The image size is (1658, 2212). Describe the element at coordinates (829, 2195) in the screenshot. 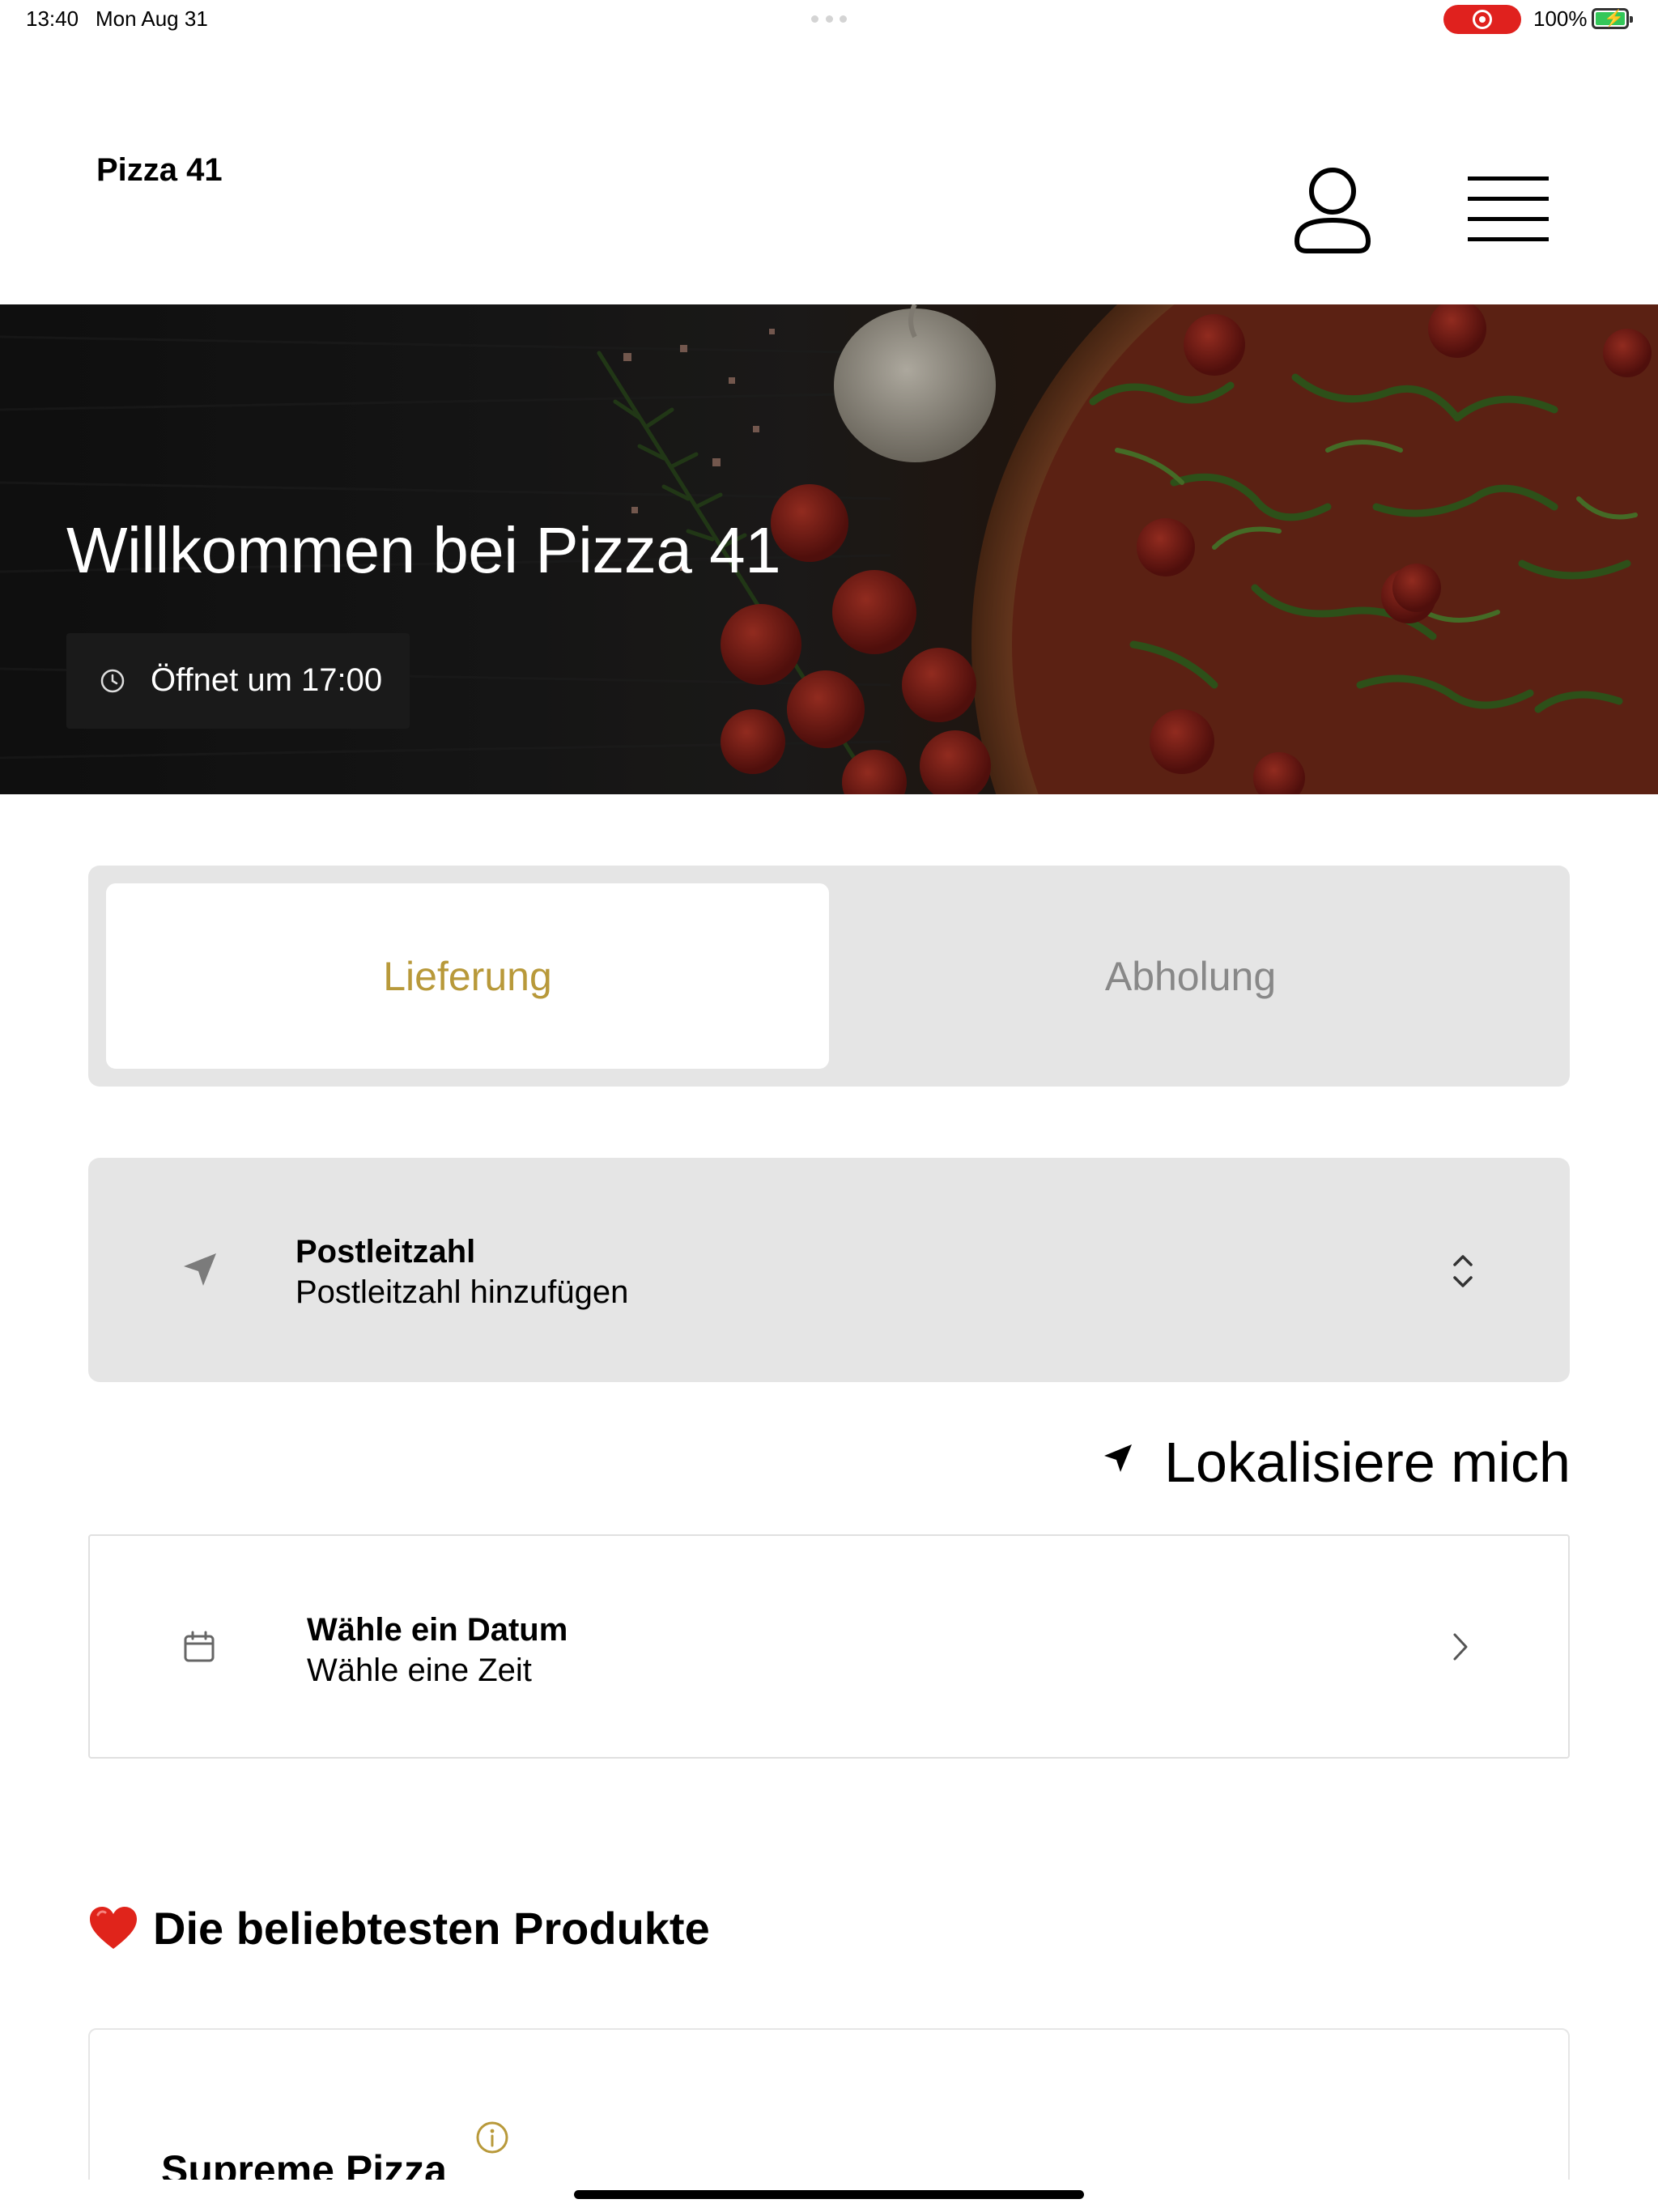

I see `home-indicator` at that location.